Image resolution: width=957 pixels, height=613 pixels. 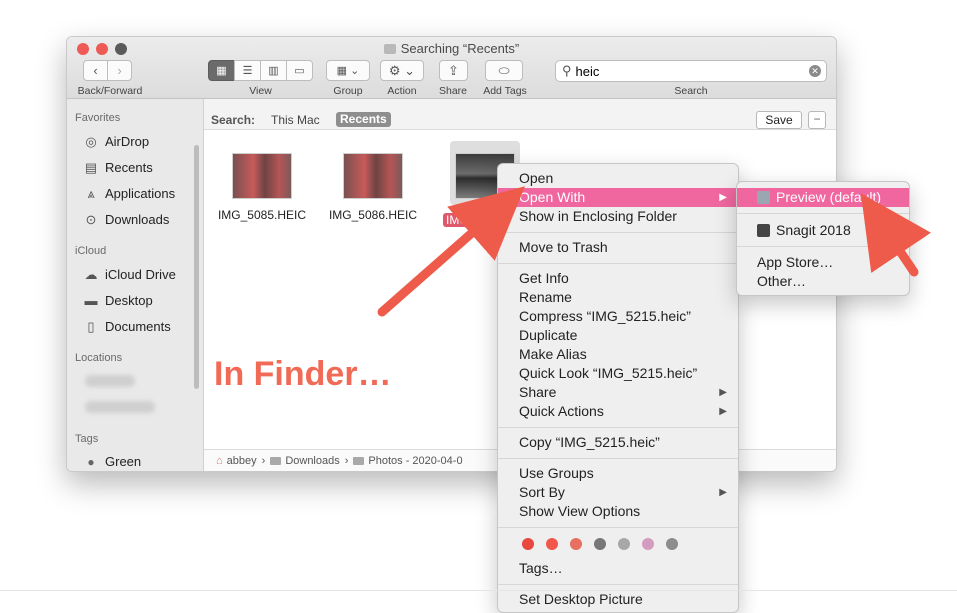 What do you see at coordinates (505, 91) in the screenshot?
I see `add-tags-label: Add Tags` at bounding box center [505, 91].